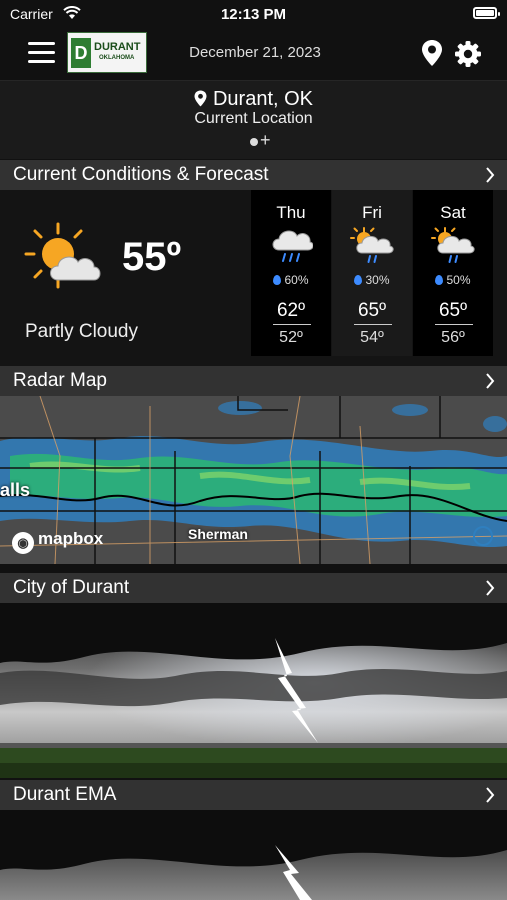 This screenshot has width=507, height=900. What do you see at coordinates (255, 52) in the screenshot?
I see `header-date: December 21, 2023` at bounding box center [255, 52].